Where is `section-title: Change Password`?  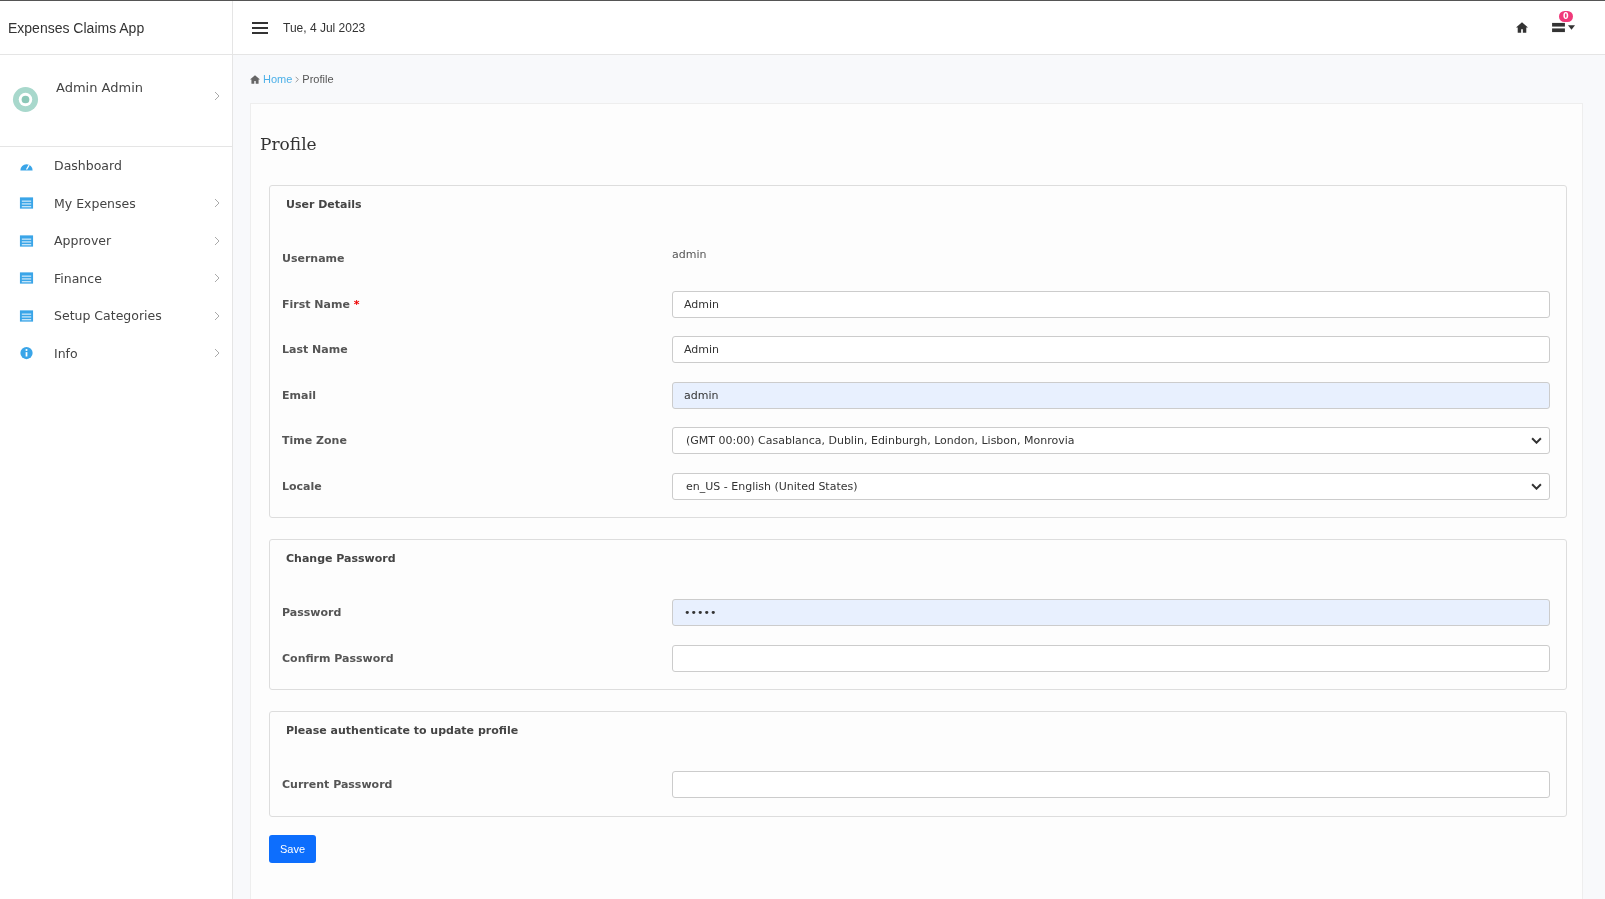 section-title: Change Password is located at coordinates (341, 558).